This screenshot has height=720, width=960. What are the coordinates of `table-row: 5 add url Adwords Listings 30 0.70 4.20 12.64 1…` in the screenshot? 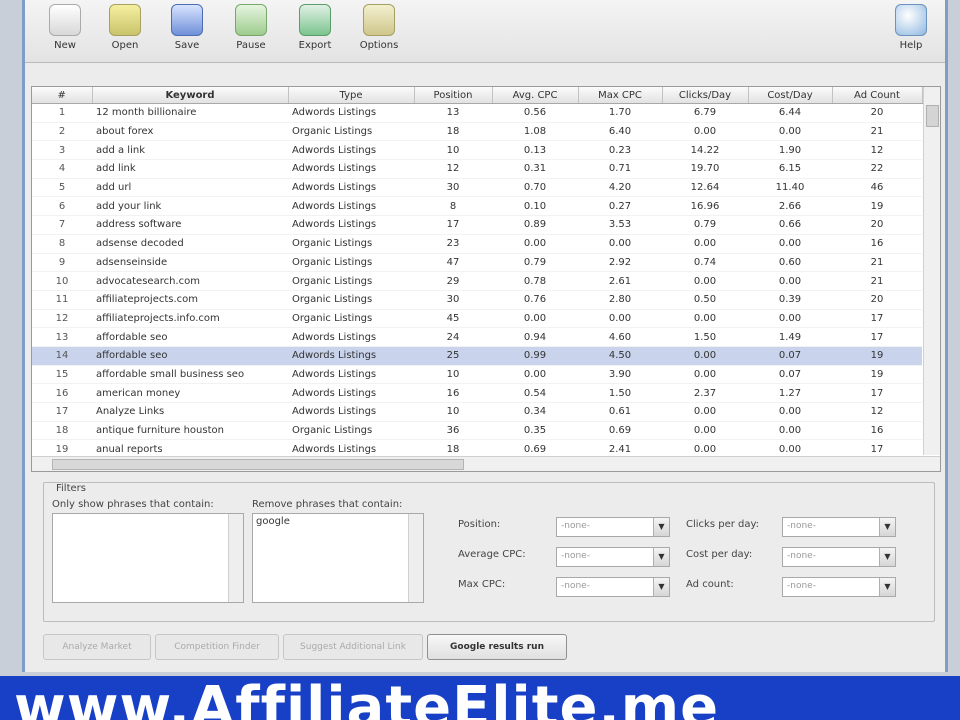 It's located at (477, 188).